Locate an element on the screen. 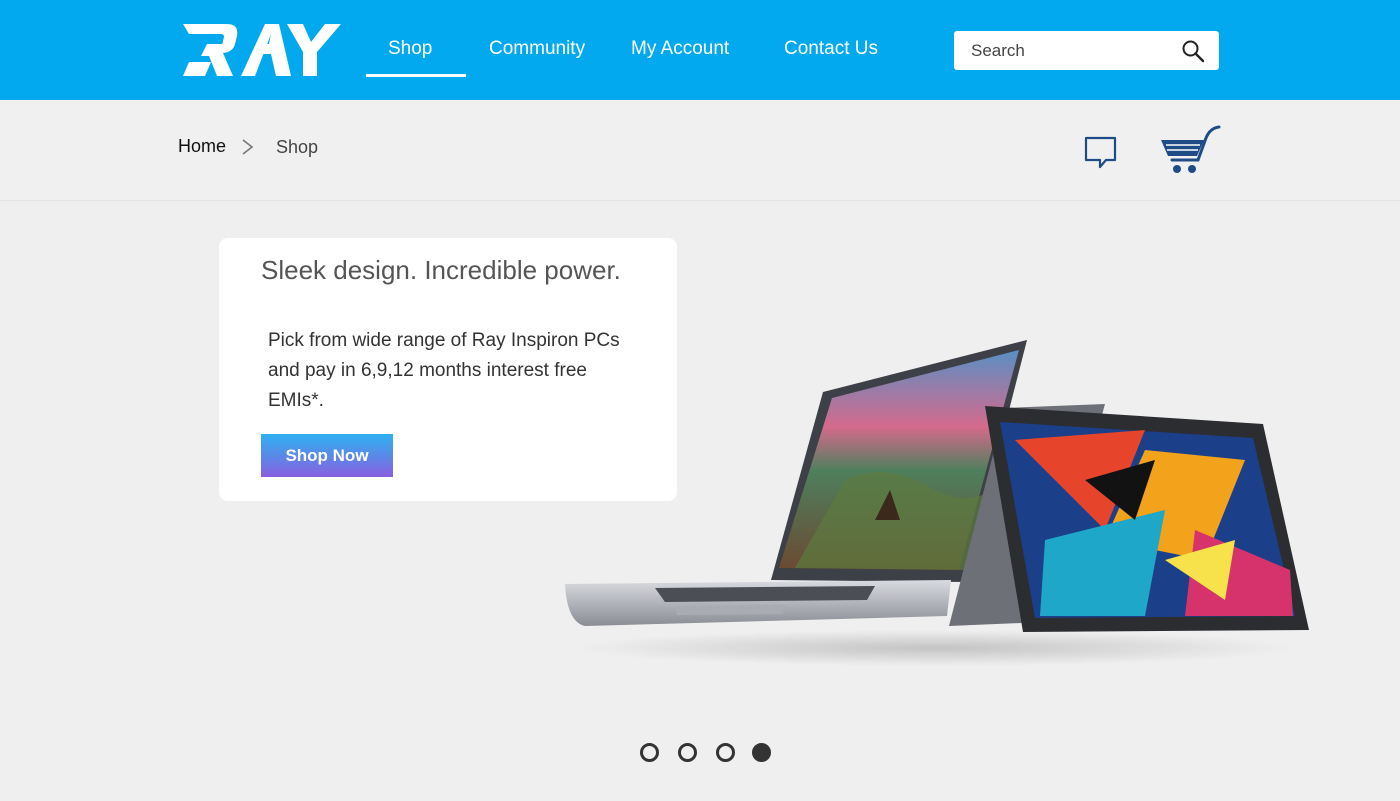 This screenshot has height=801, width=1400. ray-logo is located at coordinates (263, 50).